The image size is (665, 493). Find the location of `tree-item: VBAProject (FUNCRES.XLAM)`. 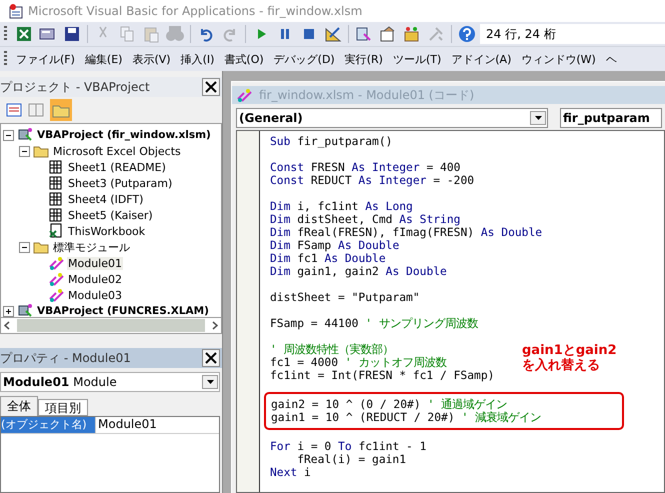

tree-item: VBAProject (FUNCRES.XLAM) is located at coordinates (123, 311).